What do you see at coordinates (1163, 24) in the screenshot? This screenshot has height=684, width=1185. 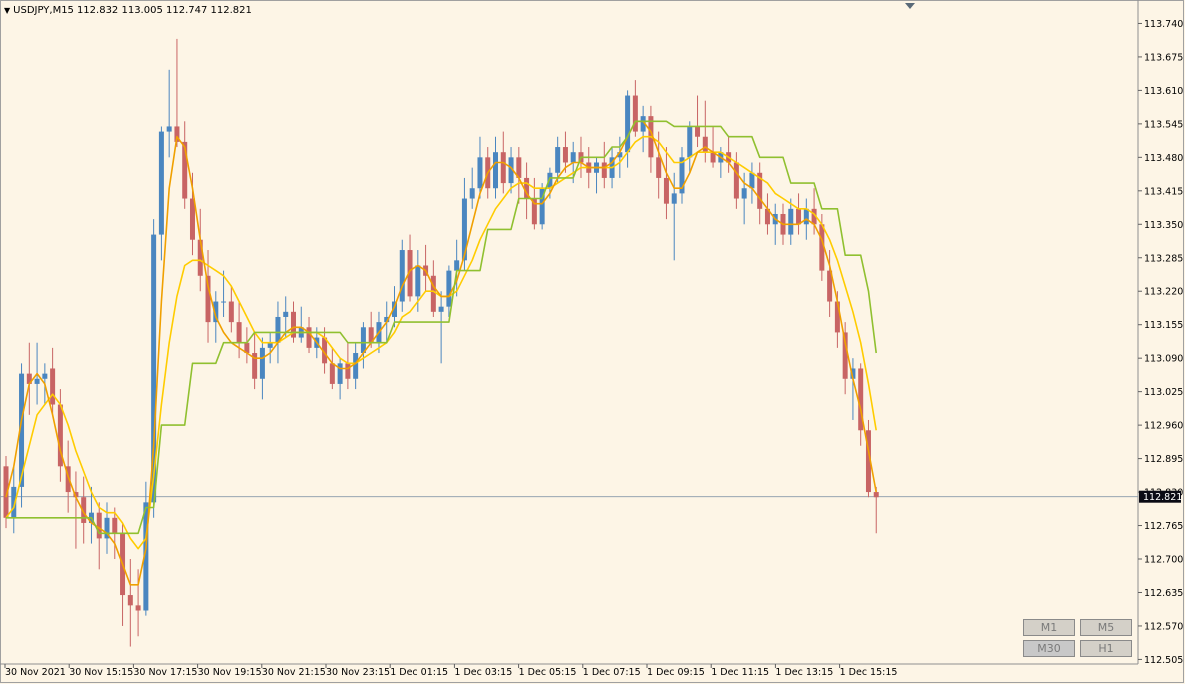 I see `y-tick-label: 113.740` at bounding box center [1163, 24].